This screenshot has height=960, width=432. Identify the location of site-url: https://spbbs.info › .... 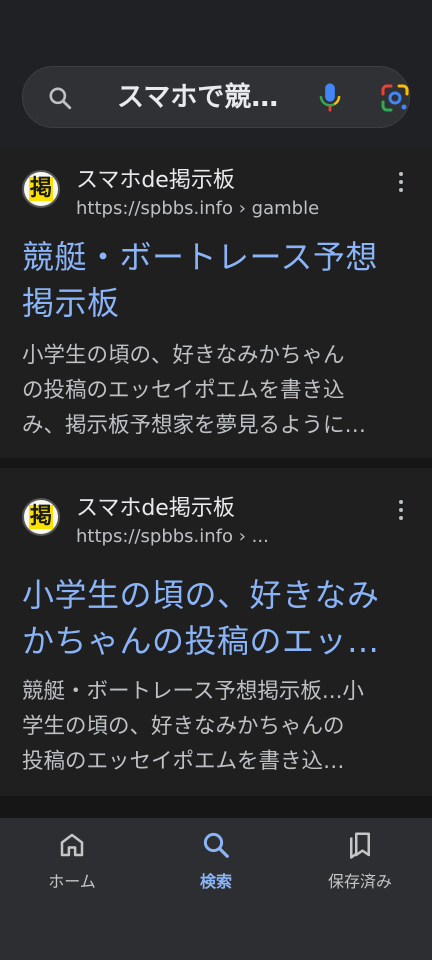
(172, 536).